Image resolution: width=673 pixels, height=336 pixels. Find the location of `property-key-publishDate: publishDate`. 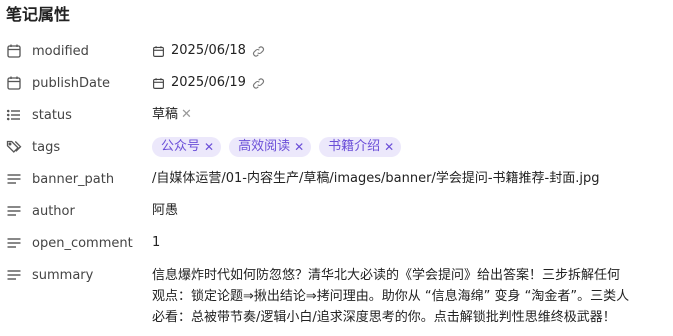

property-key-publishDate: publishDate is located at coordinates (58, 83).